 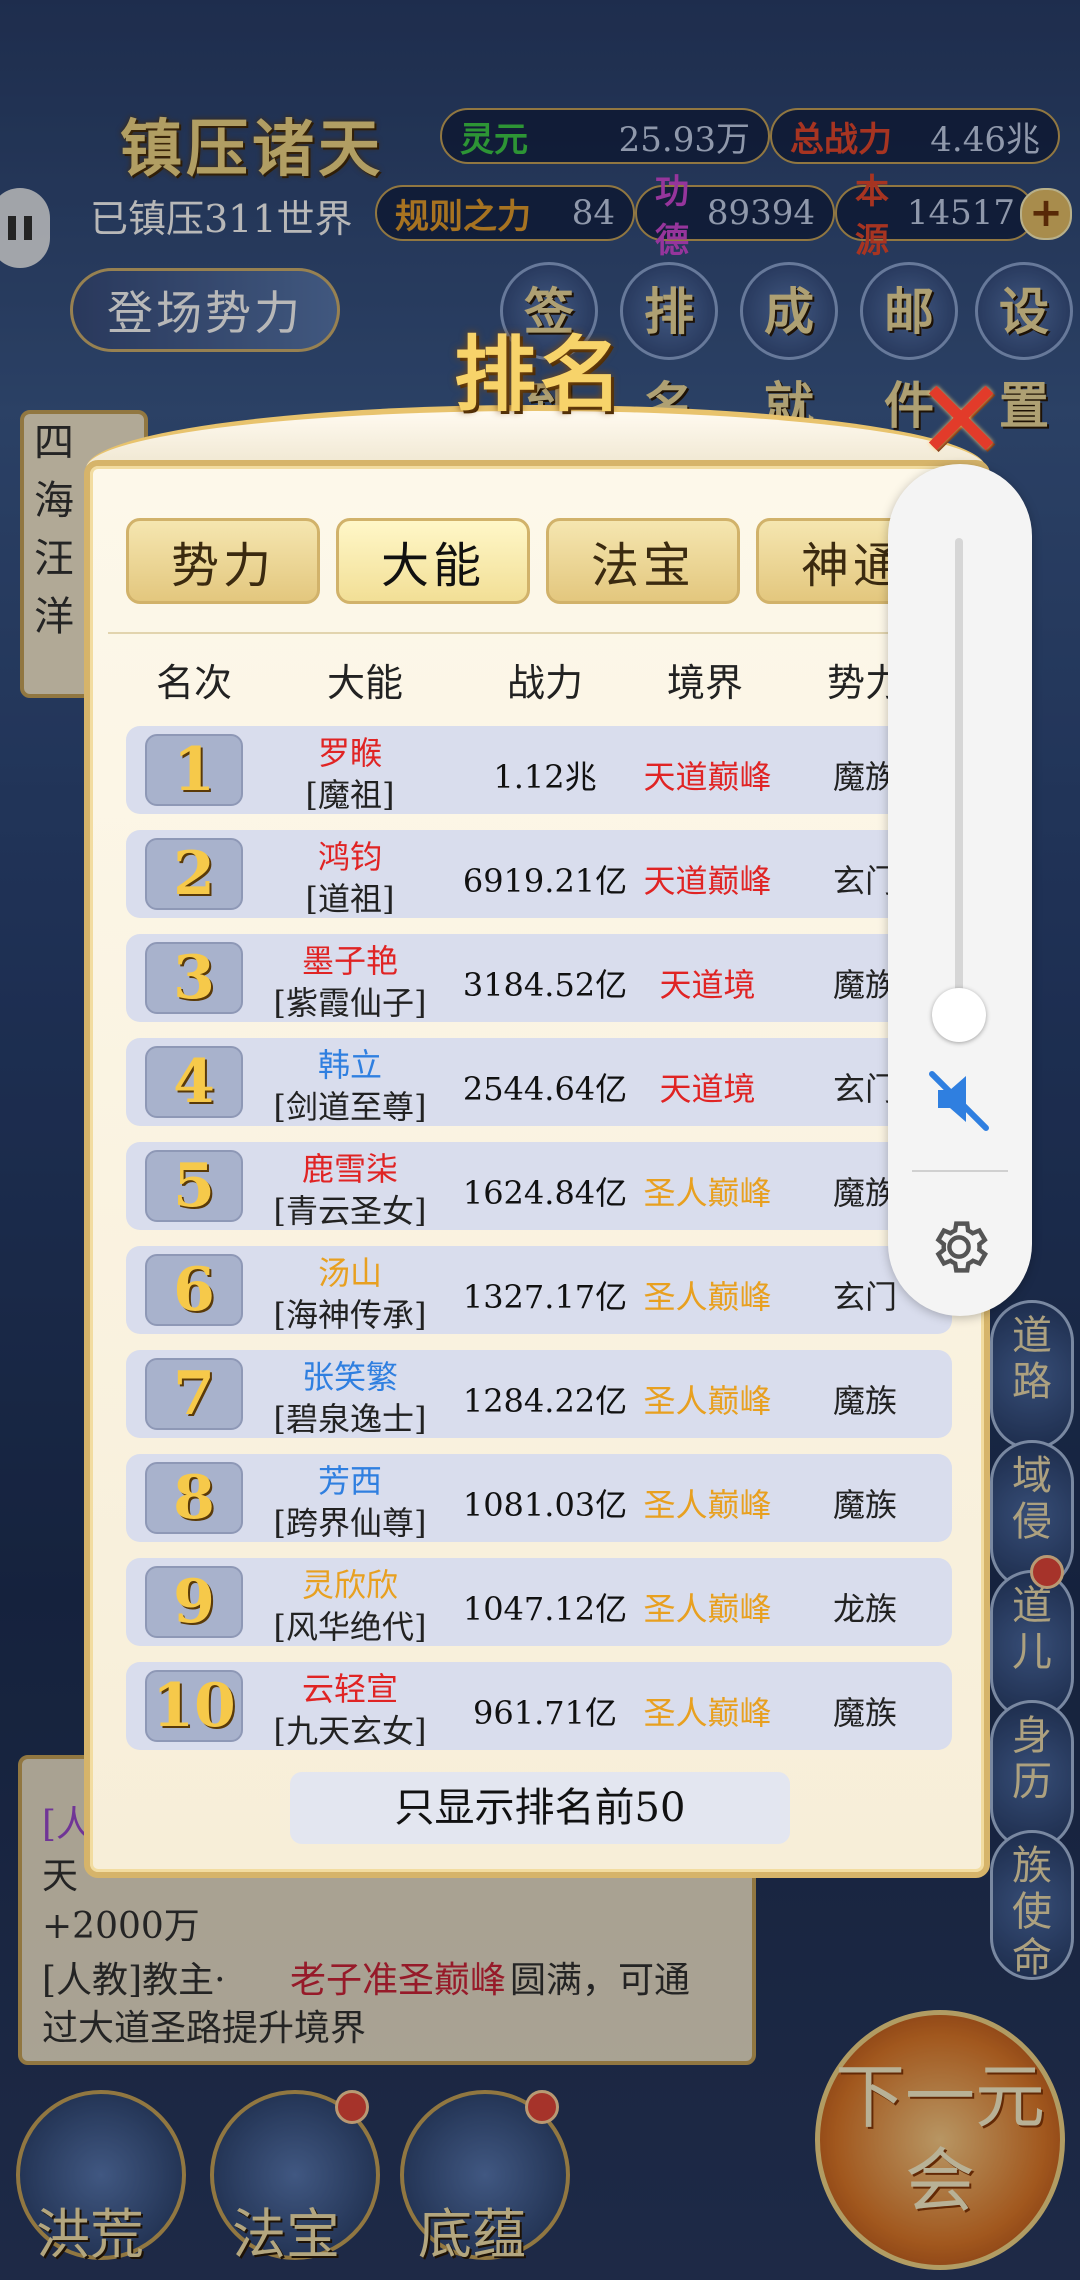 What do you see at coordinates (961, 420) in the screenshot?
I see `close-icon: ✕` at bounding box center [961, 420].